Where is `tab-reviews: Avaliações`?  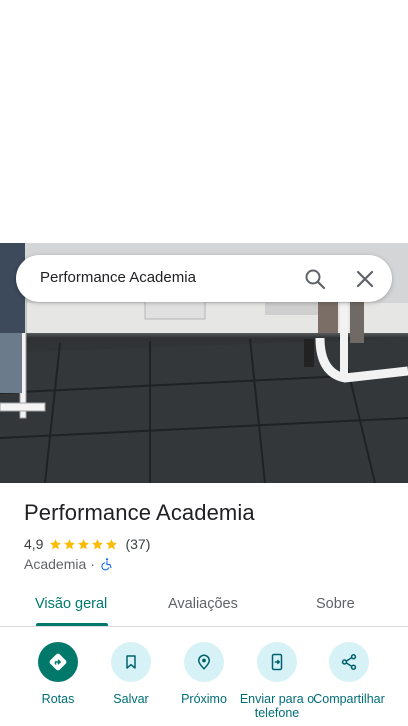
tab-reviews: Avaliações is located at coordinates (203, 604).